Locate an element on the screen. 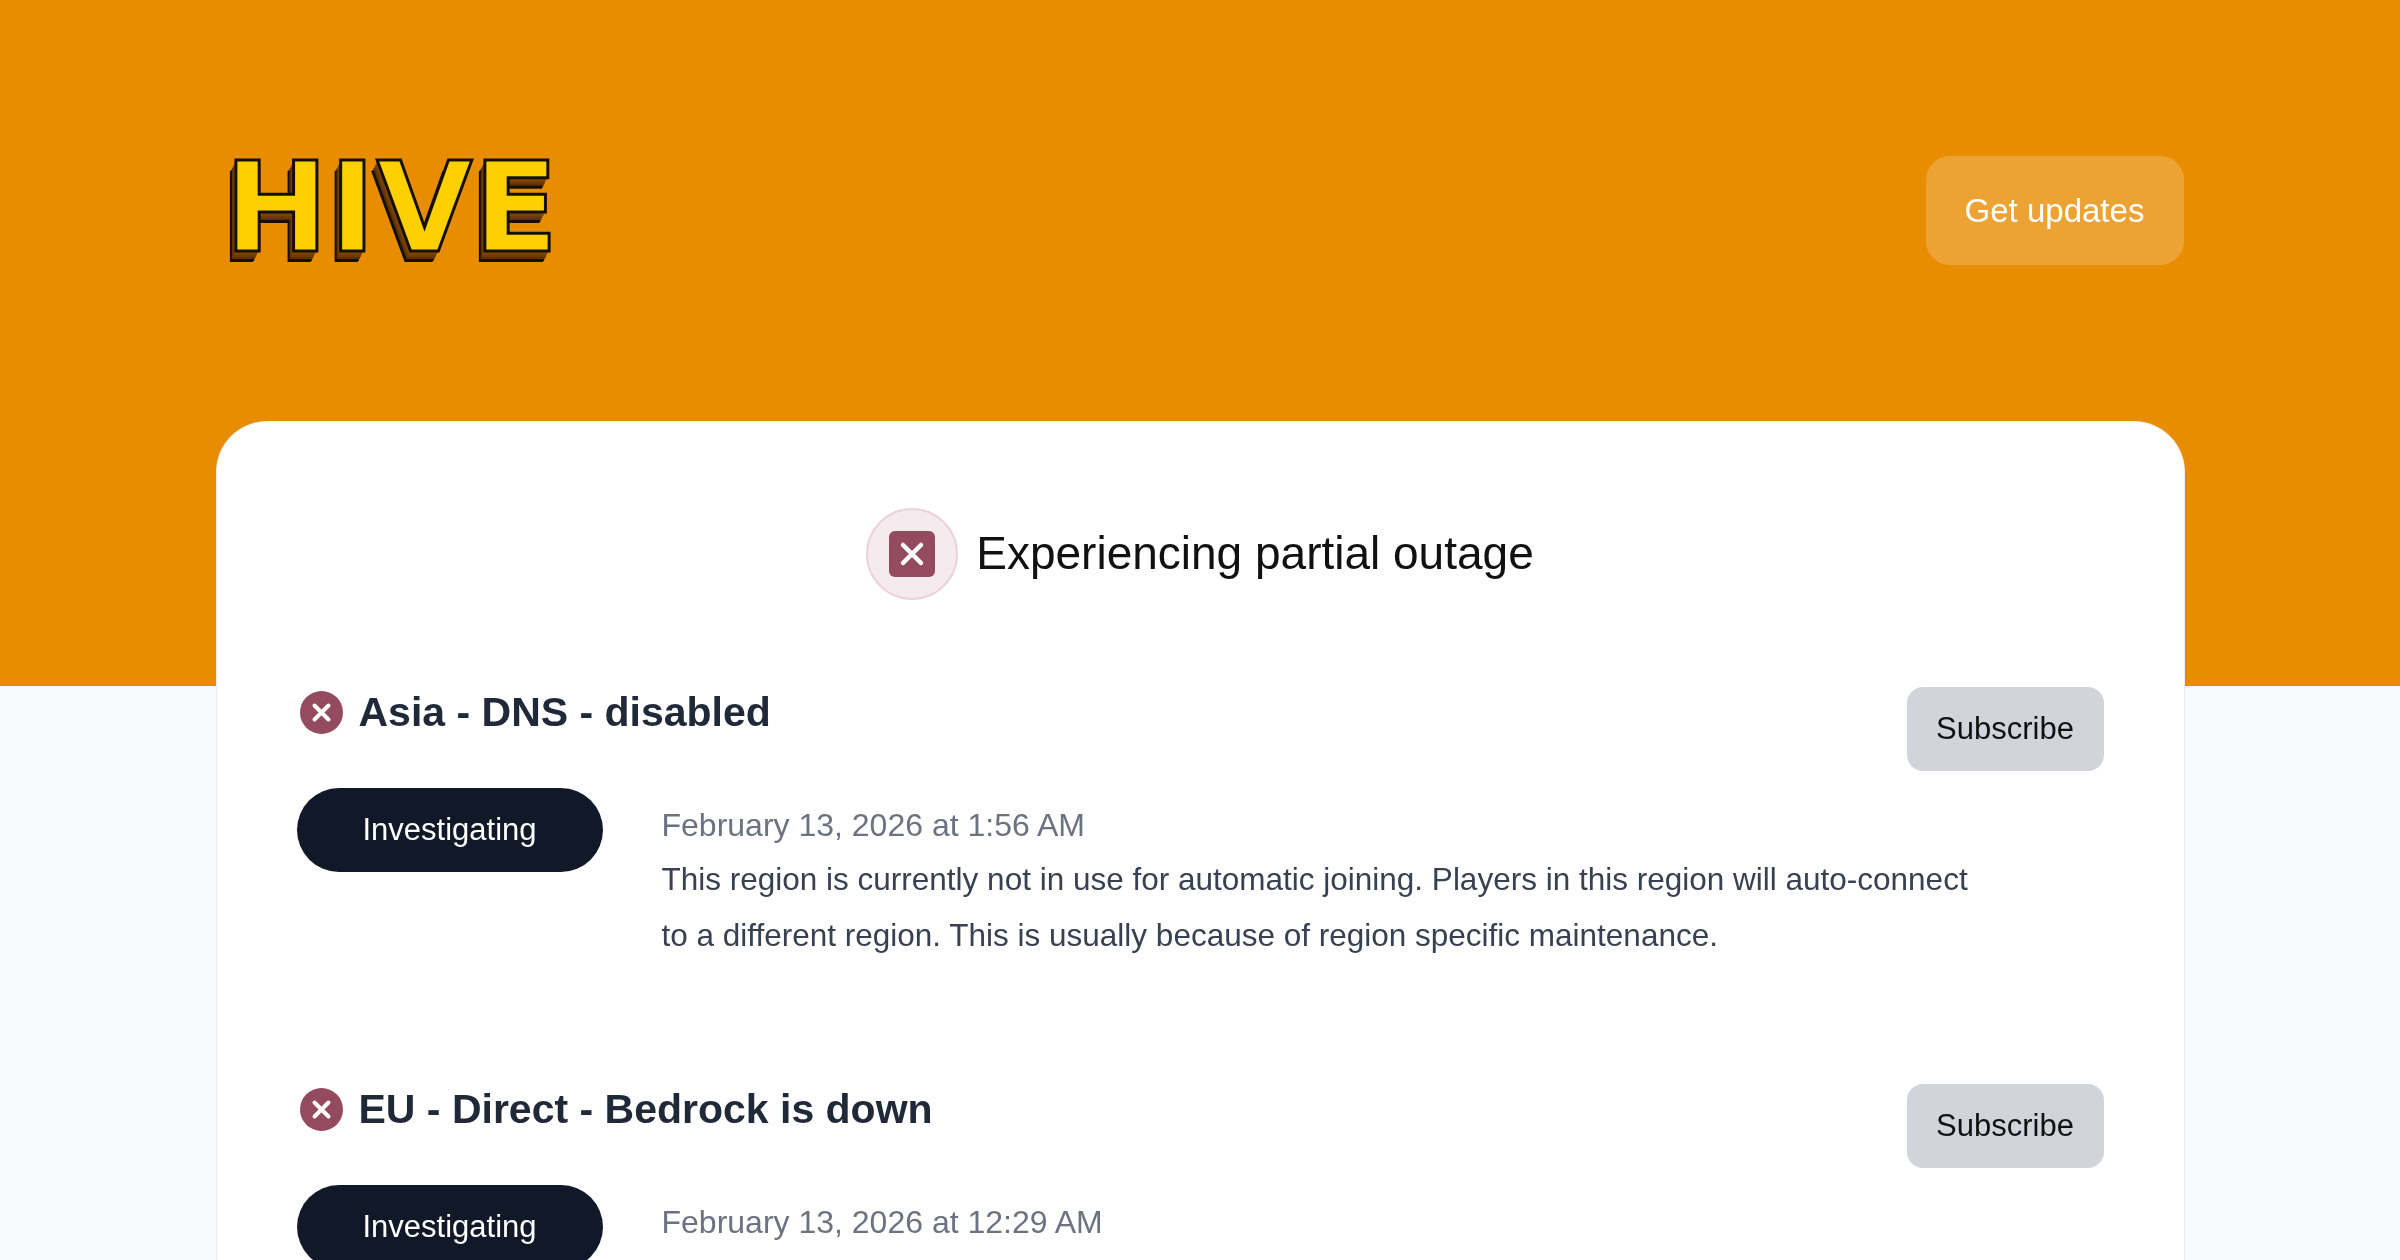  incident-time: February 13, 2026 at 12:29 AM is located at coordinates (882, 1222).